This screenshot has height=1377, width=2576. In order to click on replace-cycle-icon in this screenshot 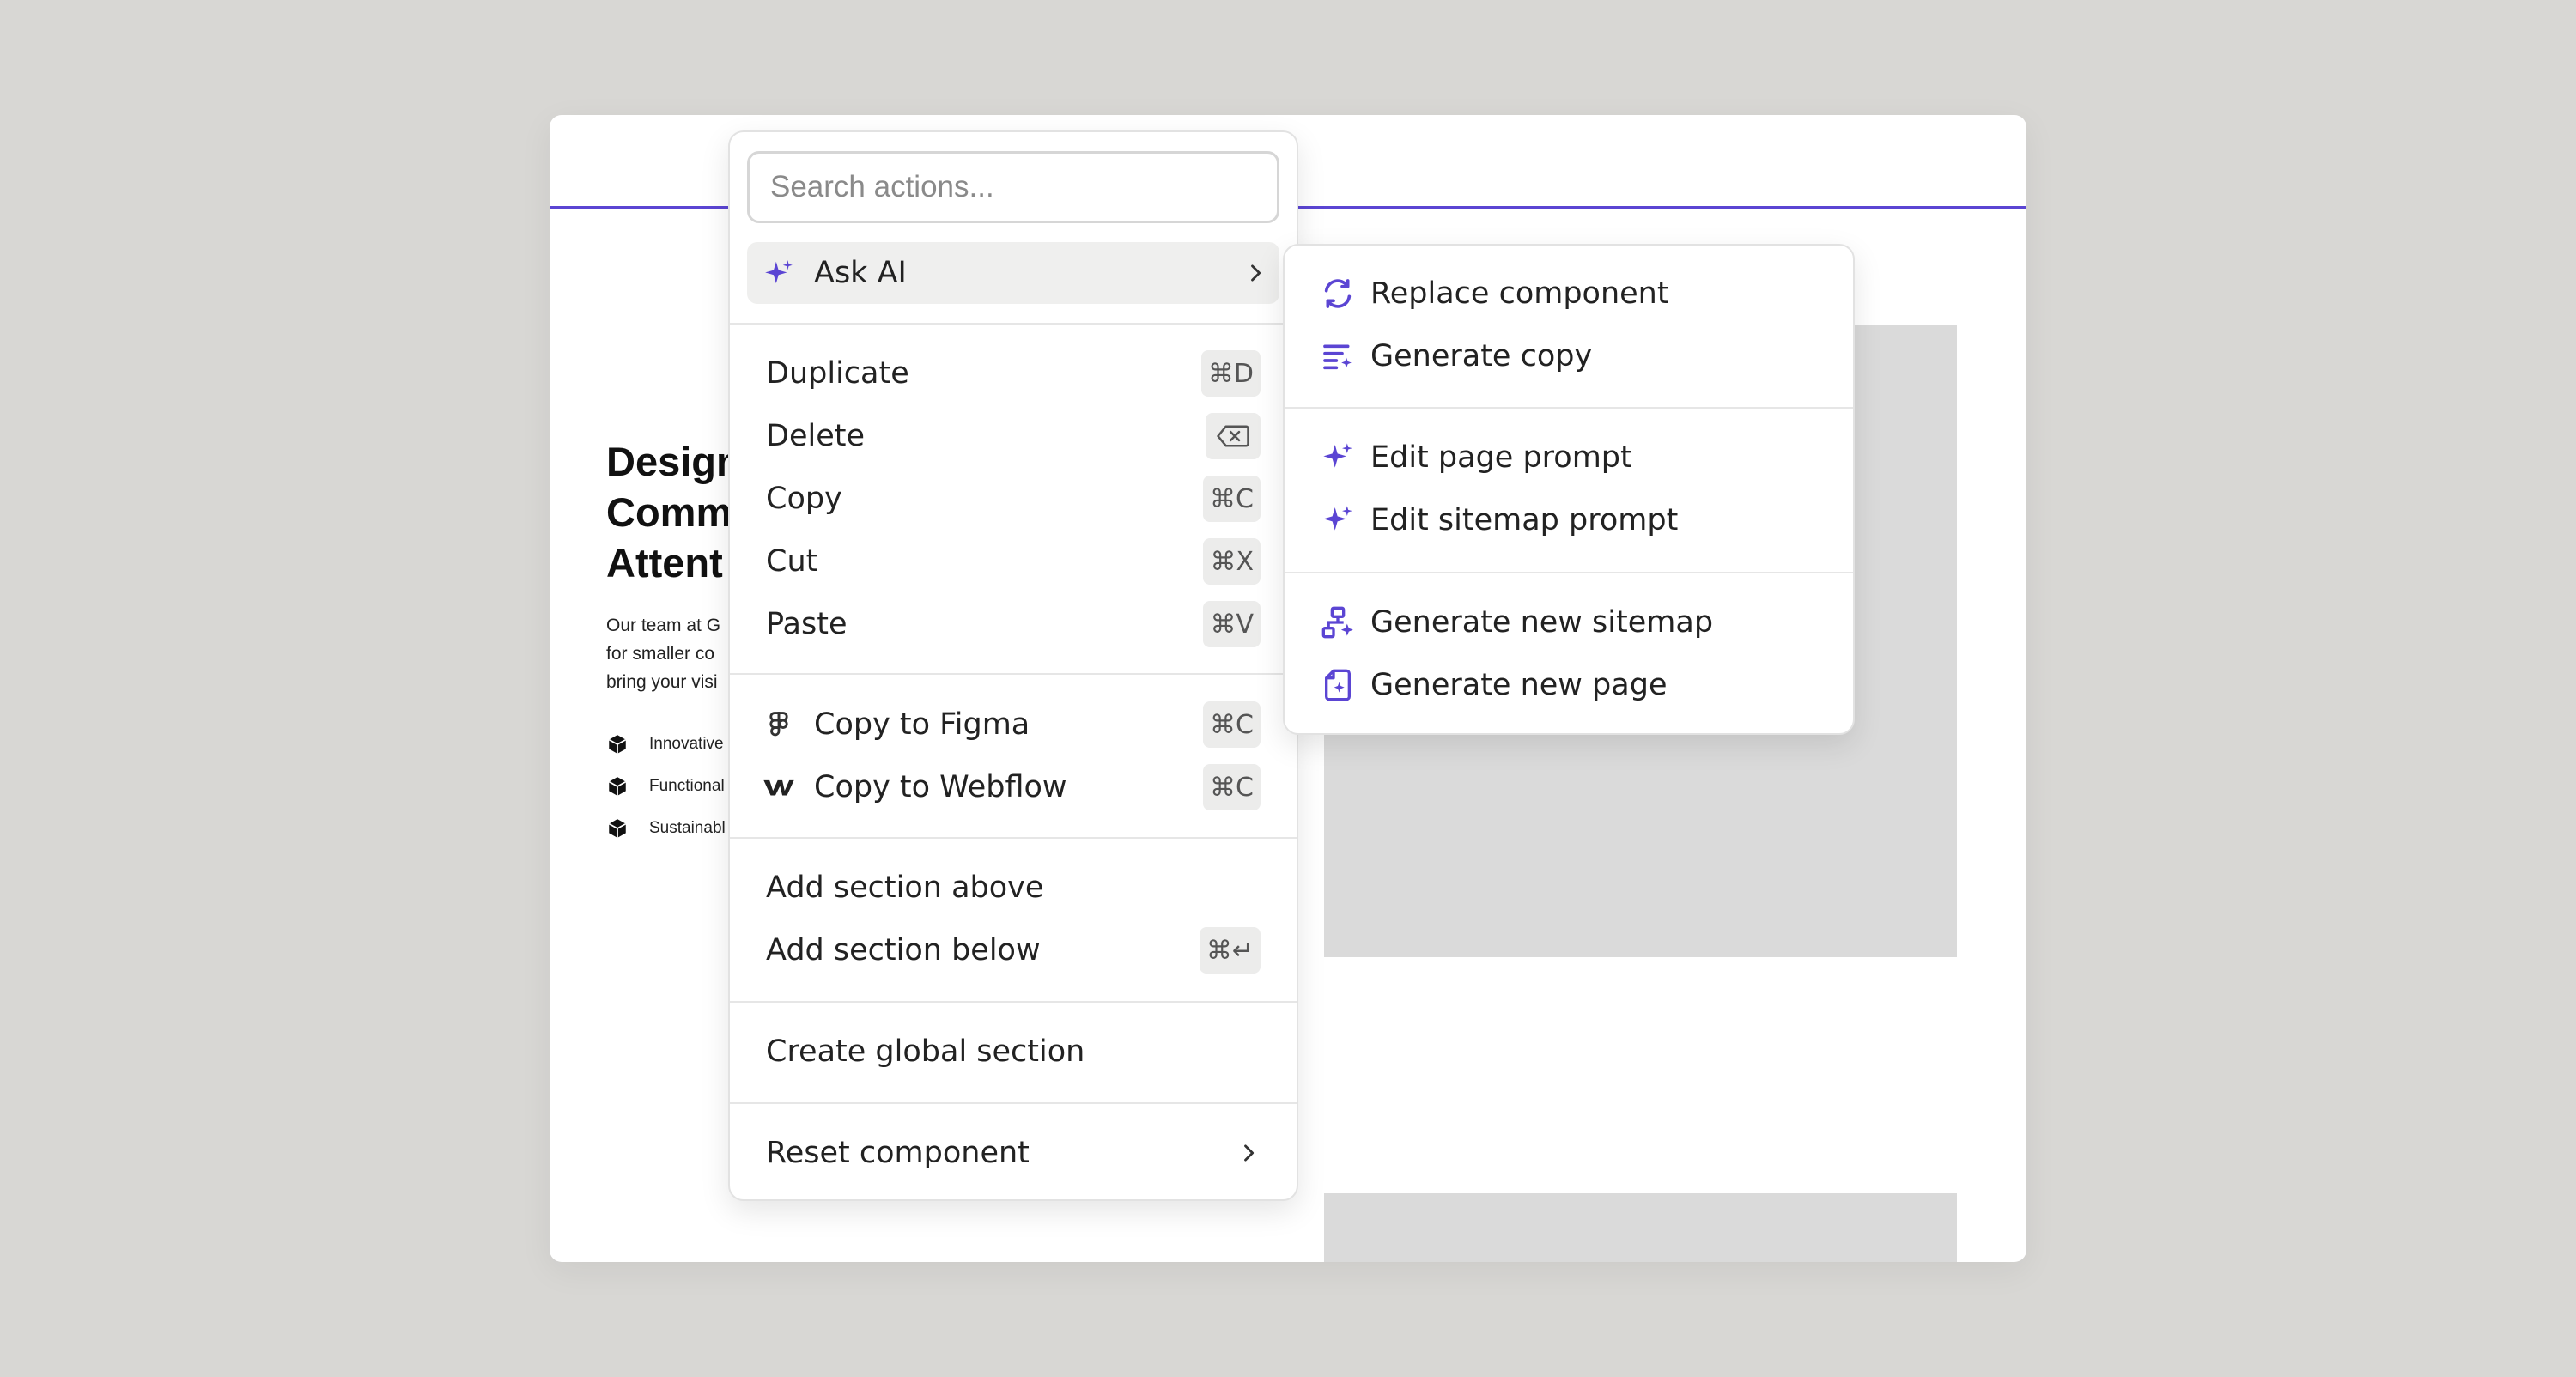, I will do `click(1338, 293)`.